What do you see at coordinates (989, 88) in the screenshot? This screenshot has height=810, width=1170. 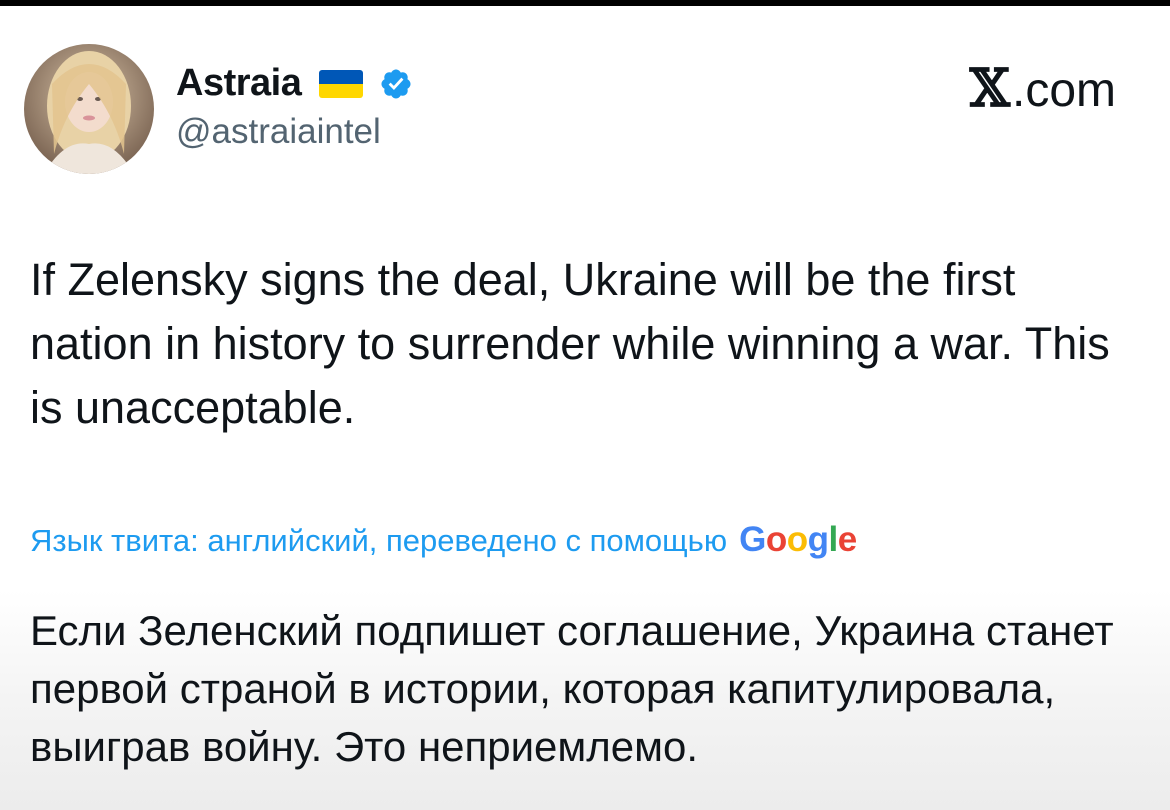 I see `x-logo-icon: 𝕏` at bounding box center [989, 88].